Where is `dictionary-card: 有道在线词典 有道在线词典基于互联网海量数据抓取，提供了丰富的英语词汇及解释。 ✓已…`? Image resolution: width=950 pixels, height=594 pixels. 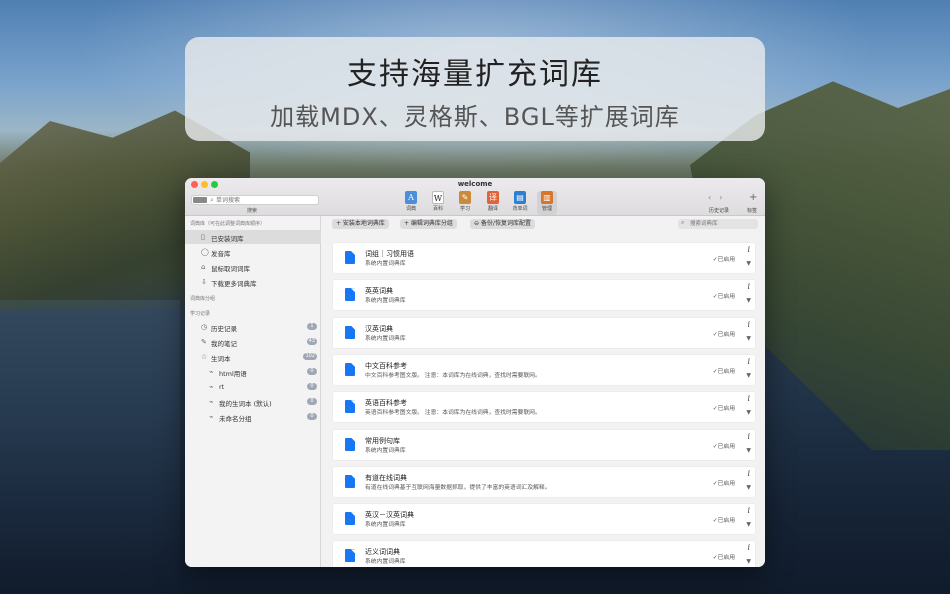
dictionary-card: 有道在线词典 有道在线词典基于互联网海量数据抓取，提供了丰富的英语词汇及解释。 ✓已… is located at coordinates (544, 481).